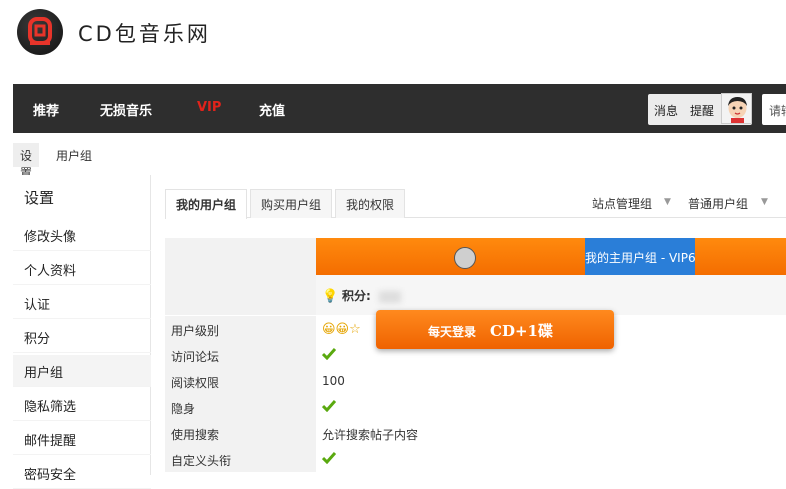 Image resolution: width=786 pixels, height=489 pixels. I want to click on settings-sidebar: 设置 修改头像 个人资料 认证 积分 用户组 隐私筛选 邮件提醒 密码安全, so click(82, 332).